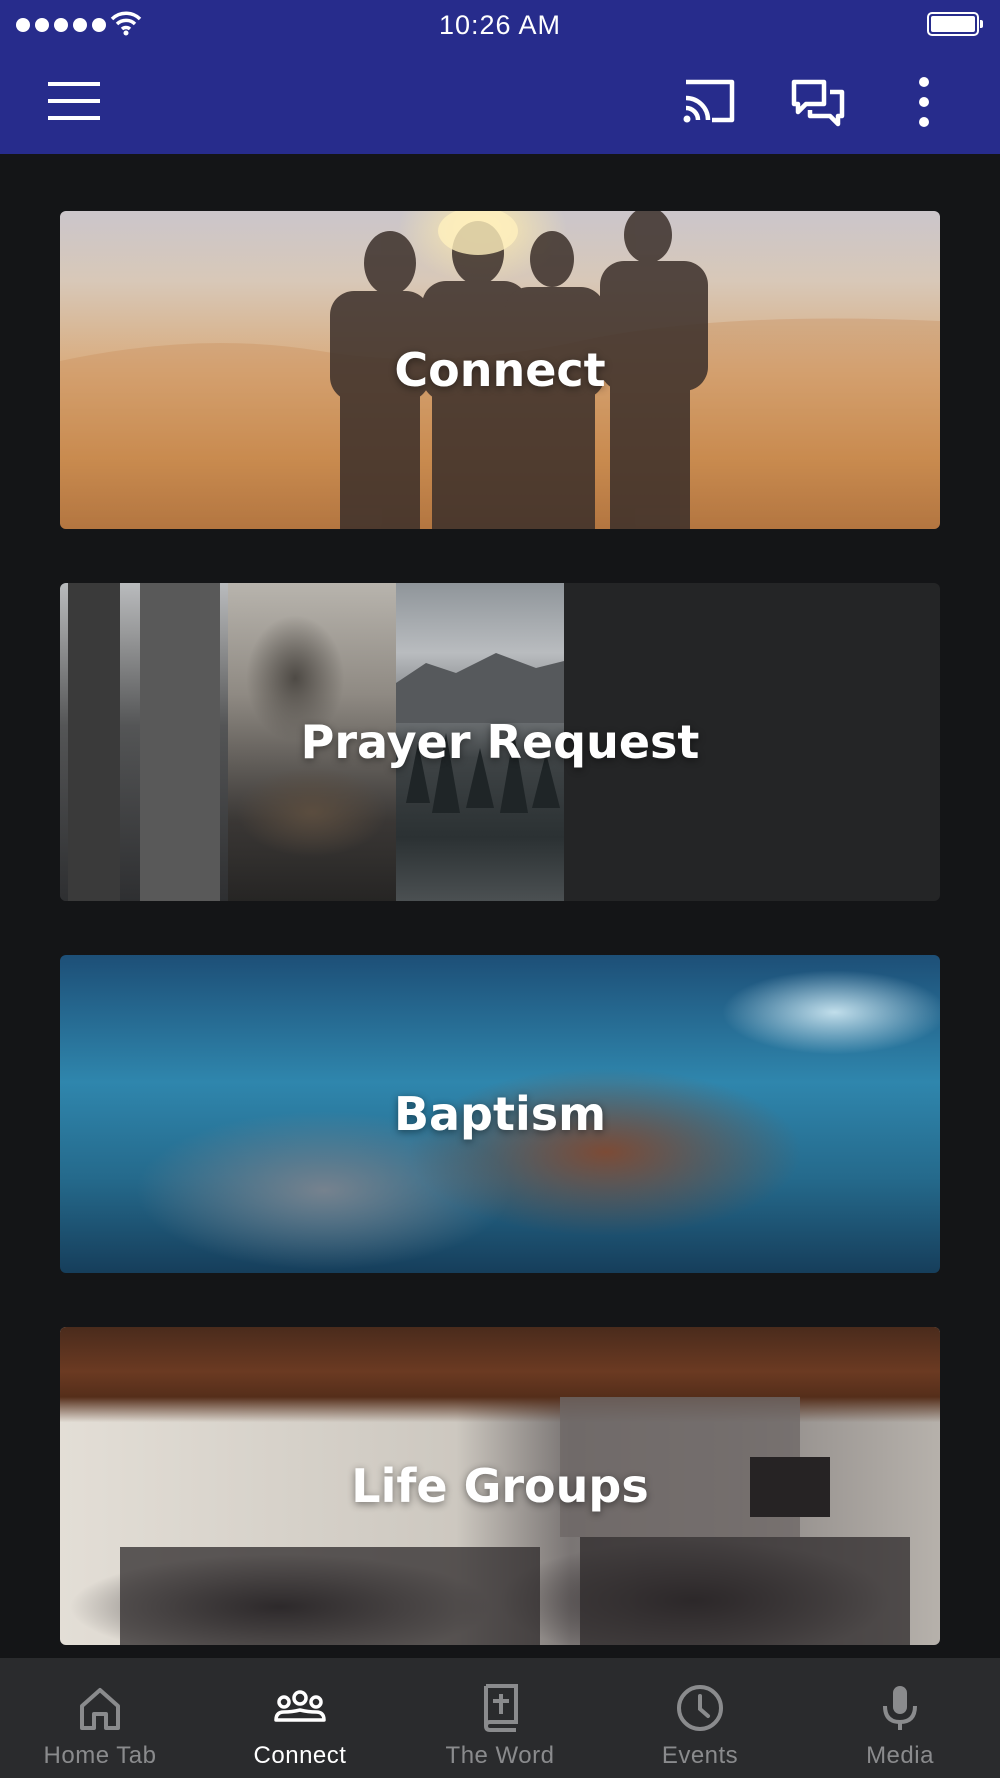 The height and width of the screenshot is (1778, 1000). I want to click on chat-icon, so click(818, 103).